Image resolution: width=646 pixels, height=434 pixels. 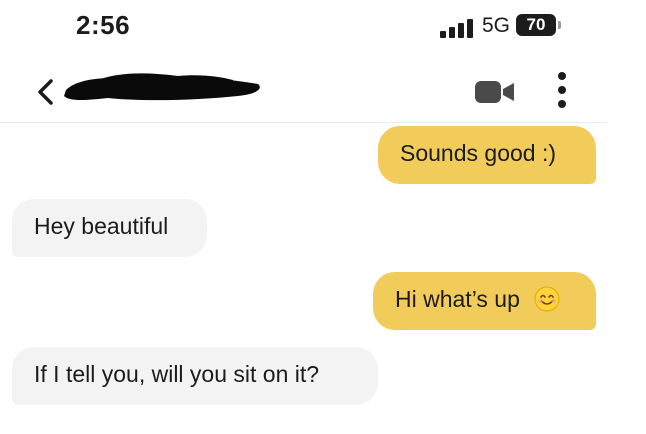 What do you see at coordinates (536, 25) in the screenshot?
I see `battery-icon: 70` at bounding box center [536, 25].